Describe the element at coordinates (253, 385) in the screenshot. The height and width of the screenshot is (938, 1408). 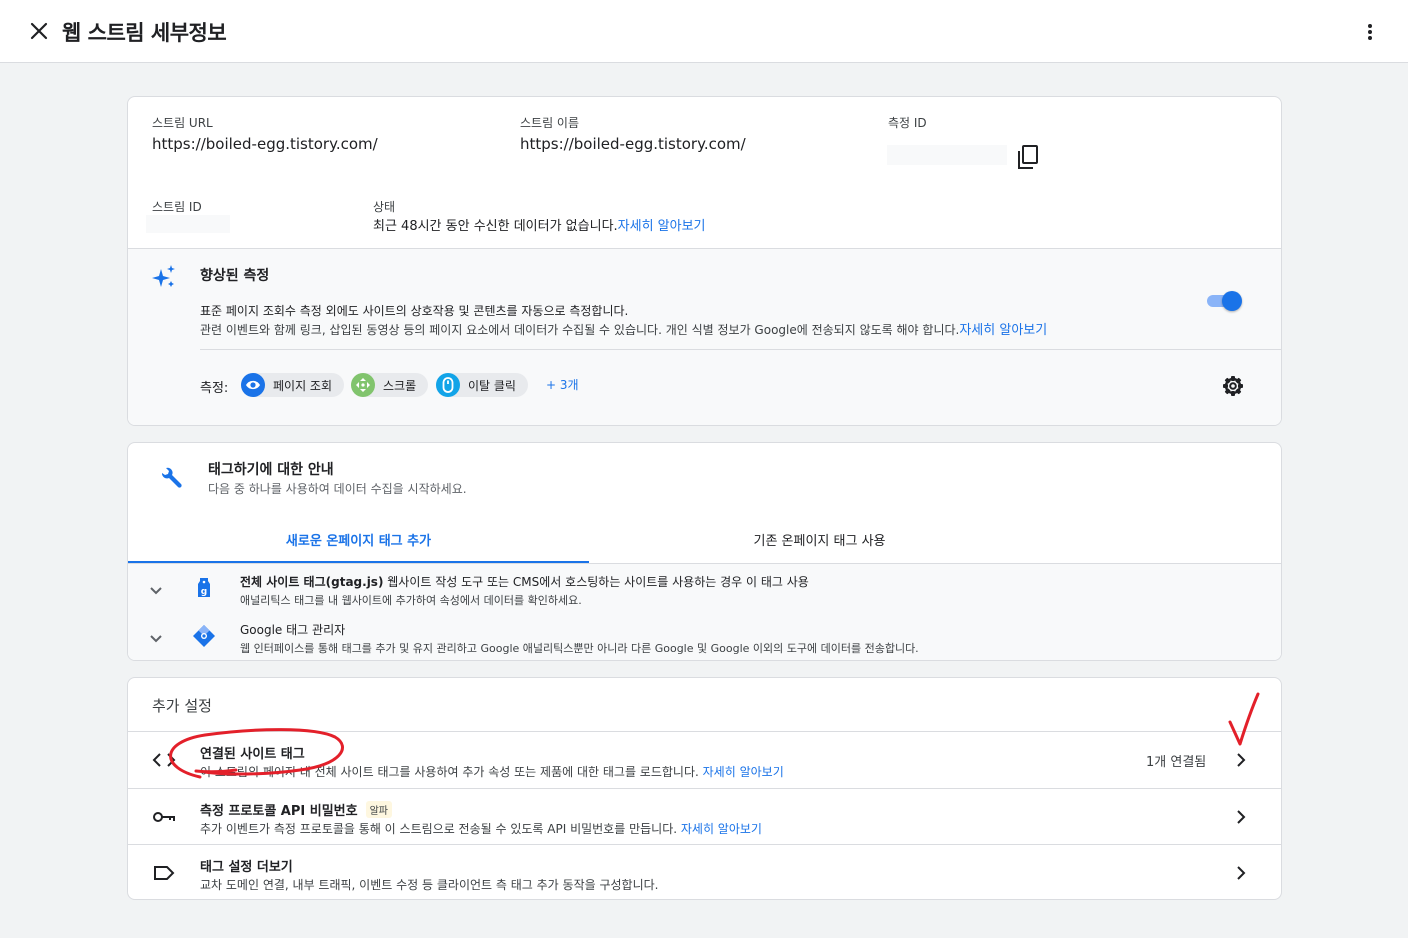
I see `eye-icon` at that location.